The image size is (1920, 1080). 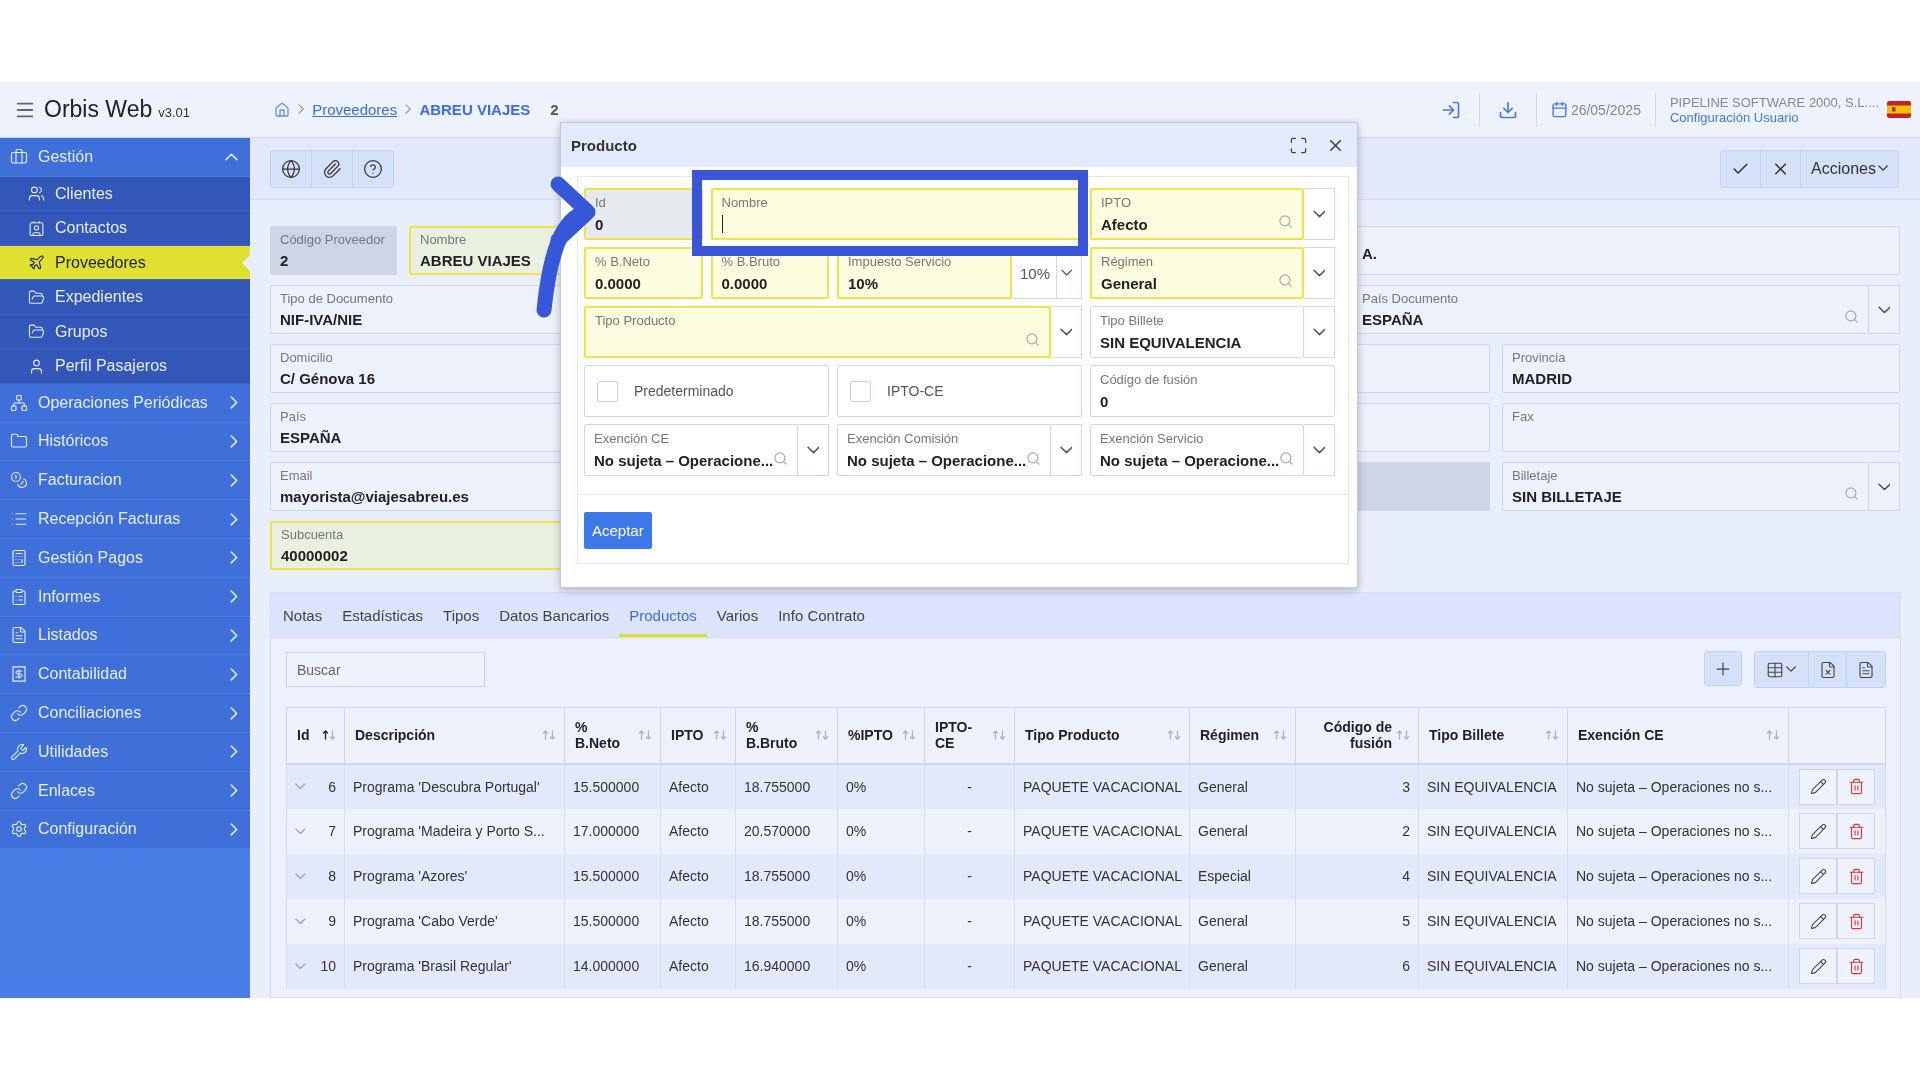 What do you see at coordinates (1685, 486) in the screenshot?
I see `input-field: Billetaje SIN BILLETAJE` at bounding box center [1685, 486].